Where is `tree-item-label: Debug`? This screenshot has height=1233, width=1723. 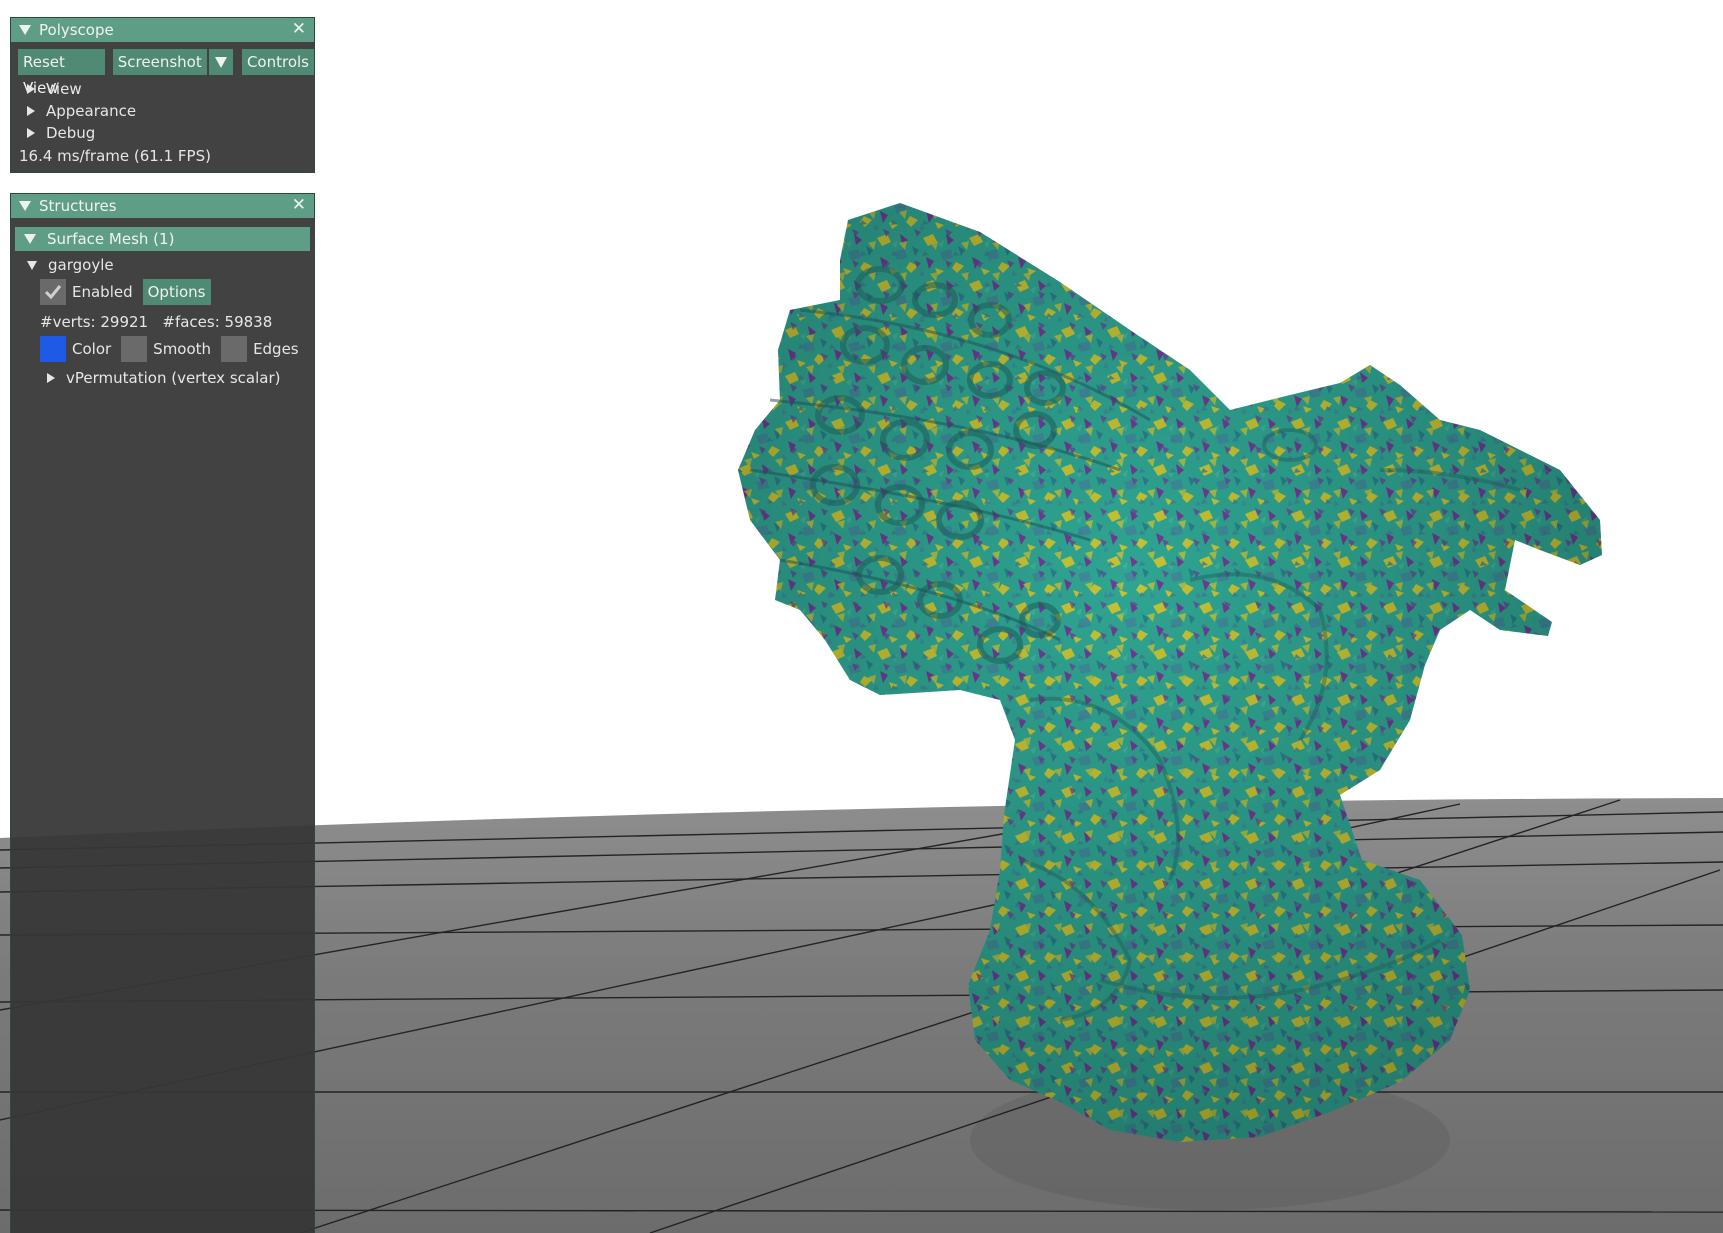
tree-item-label: Debug is located at coordinates (71, 133).